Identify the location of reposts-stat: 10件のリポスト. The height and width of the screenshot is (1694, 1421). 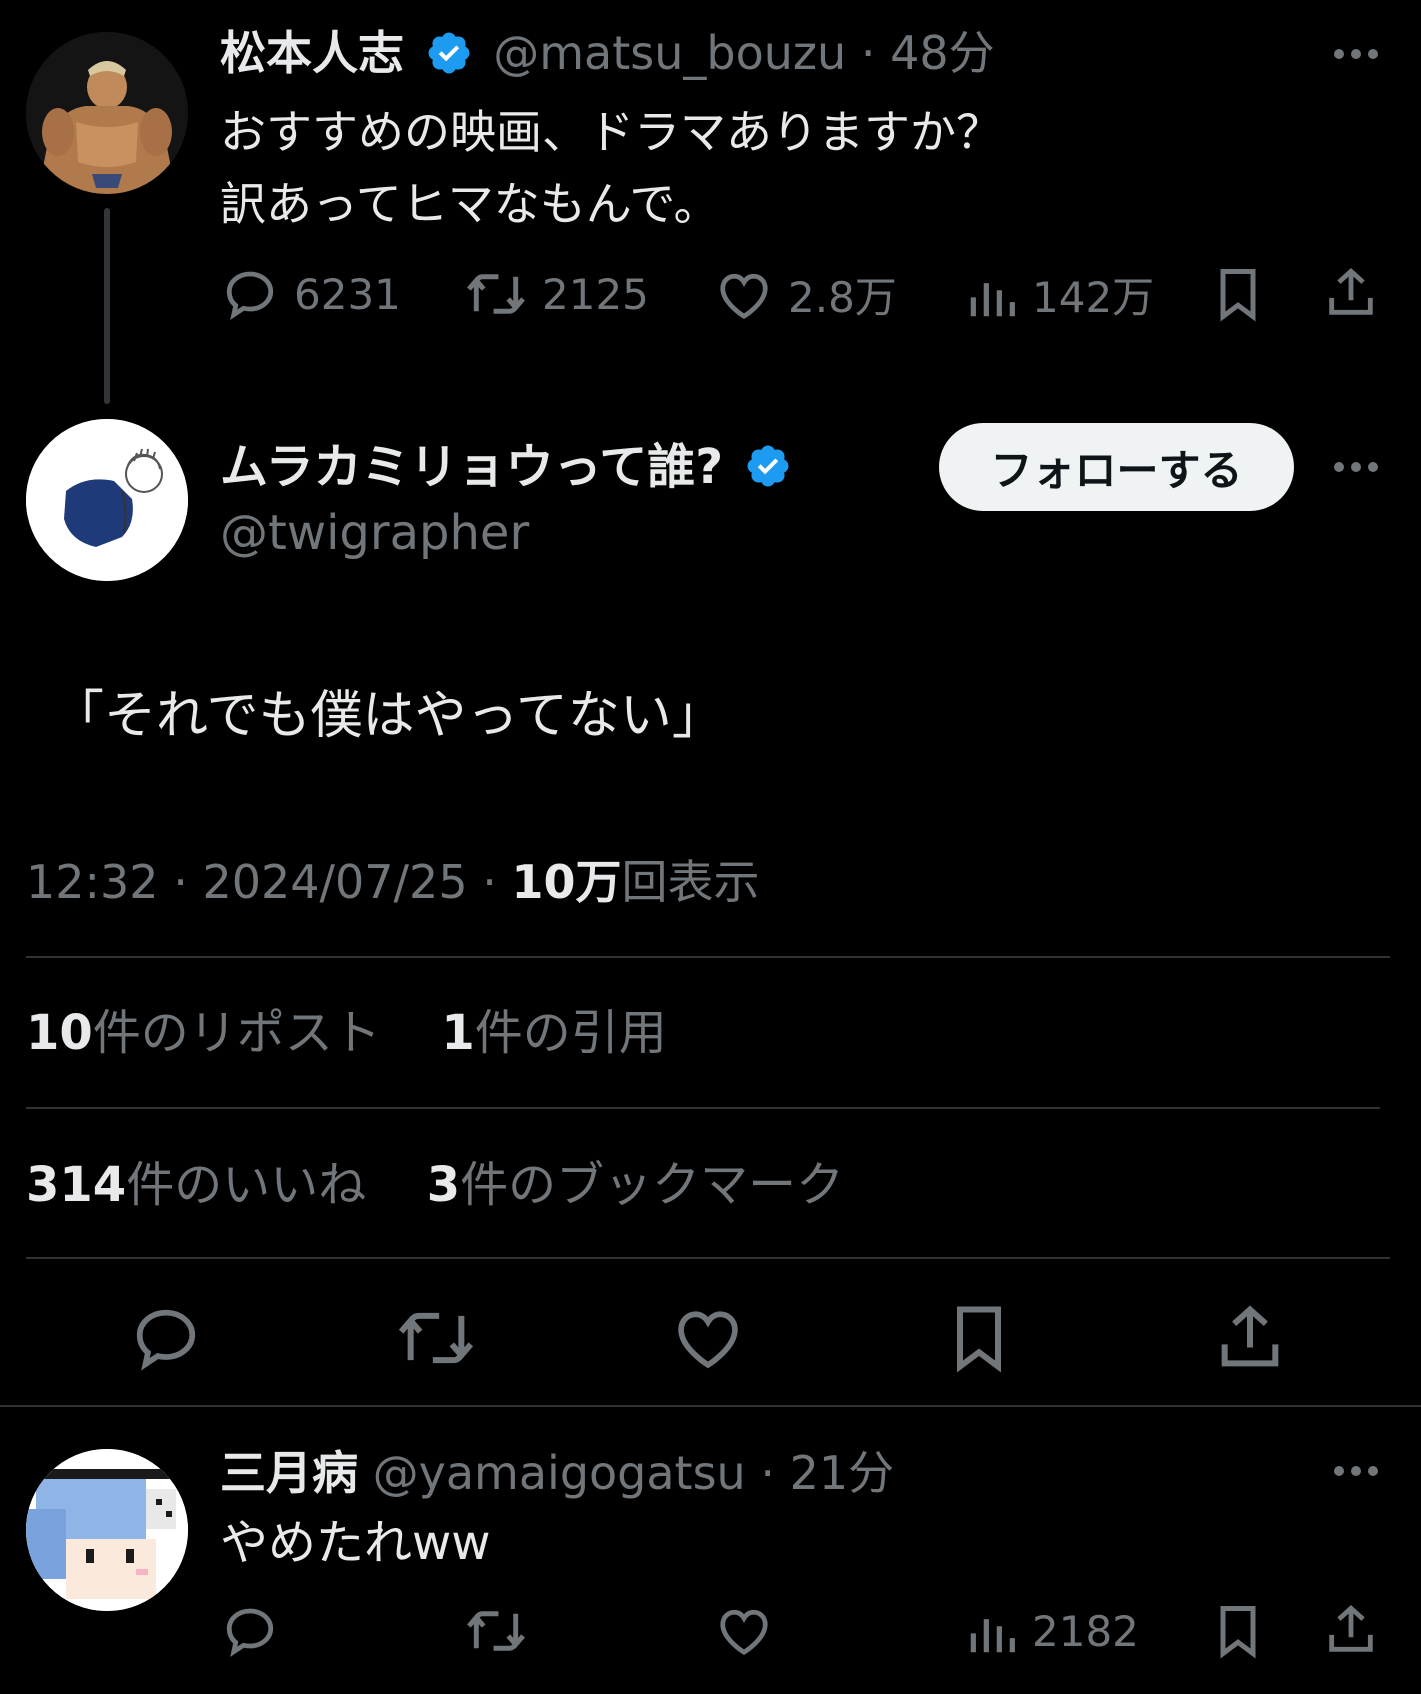
(203, 1033).